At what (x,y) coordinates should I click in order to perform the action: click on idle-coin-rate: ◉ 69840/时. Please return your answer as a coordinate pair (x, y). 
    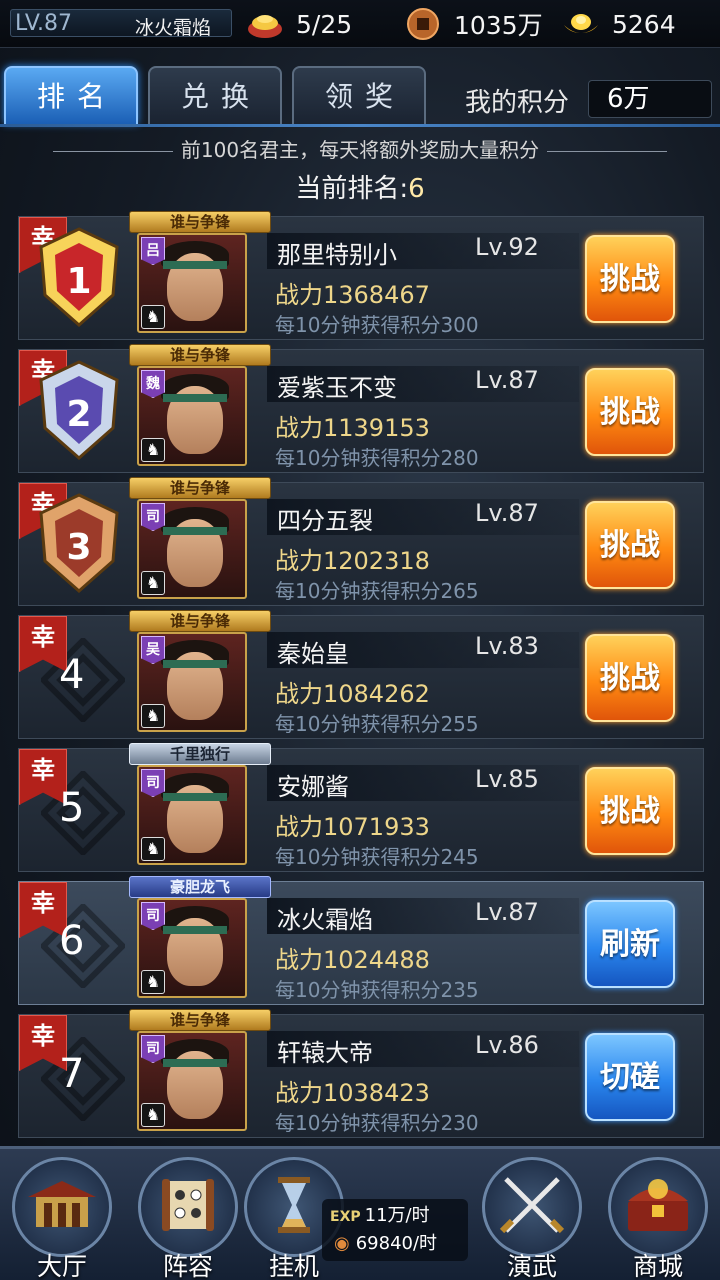
    Looking at the image, I should click on (385, 1242).